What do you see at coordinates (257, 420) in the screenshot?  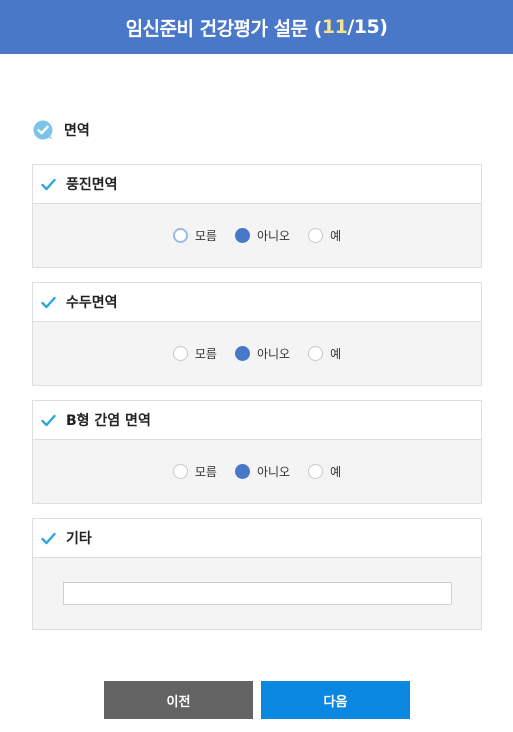 I see `question-header: B형 간염 면역` at bounding box center [257, 420].